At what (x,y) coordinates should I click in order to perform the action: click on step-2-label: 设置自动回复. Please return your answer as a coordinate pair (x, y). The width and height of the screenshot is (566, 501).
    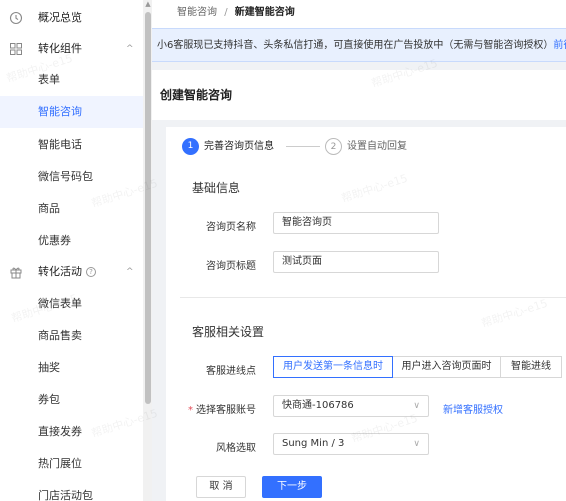
    Looking at the image, I should click on (377, 146).